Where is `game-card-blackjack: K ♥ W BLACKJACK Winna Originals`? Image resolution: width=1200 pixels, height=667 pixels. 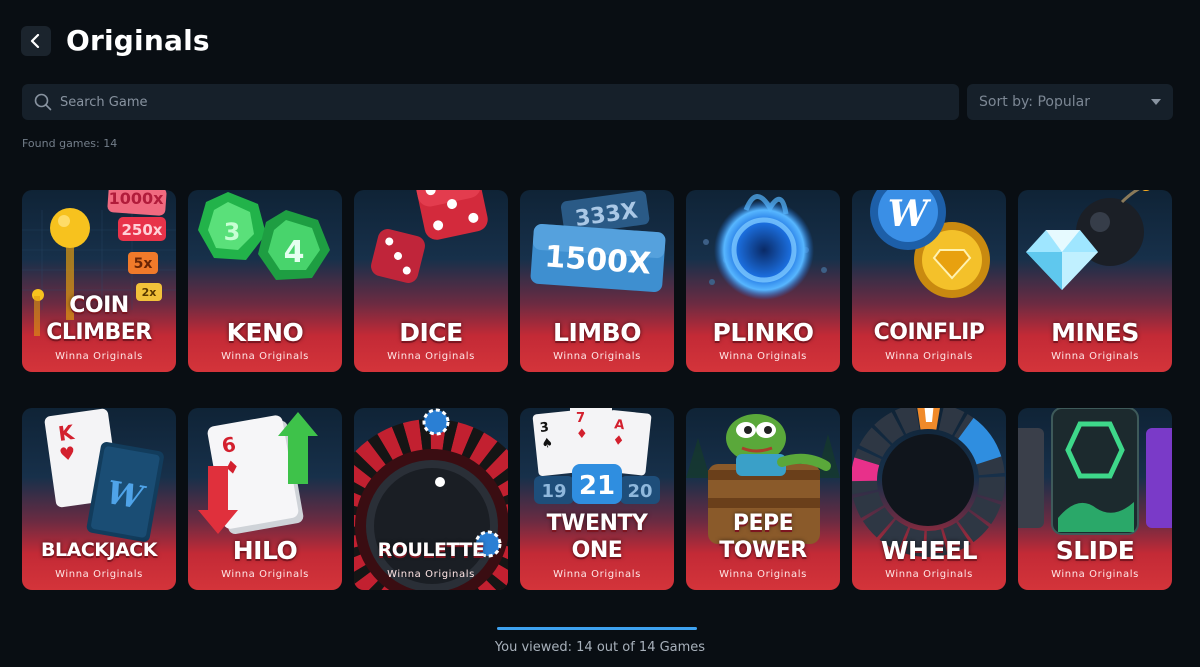
game-card-blackjack: K ♥ W BLACKJACK Winna Originals is located at coordinates (99, 499).